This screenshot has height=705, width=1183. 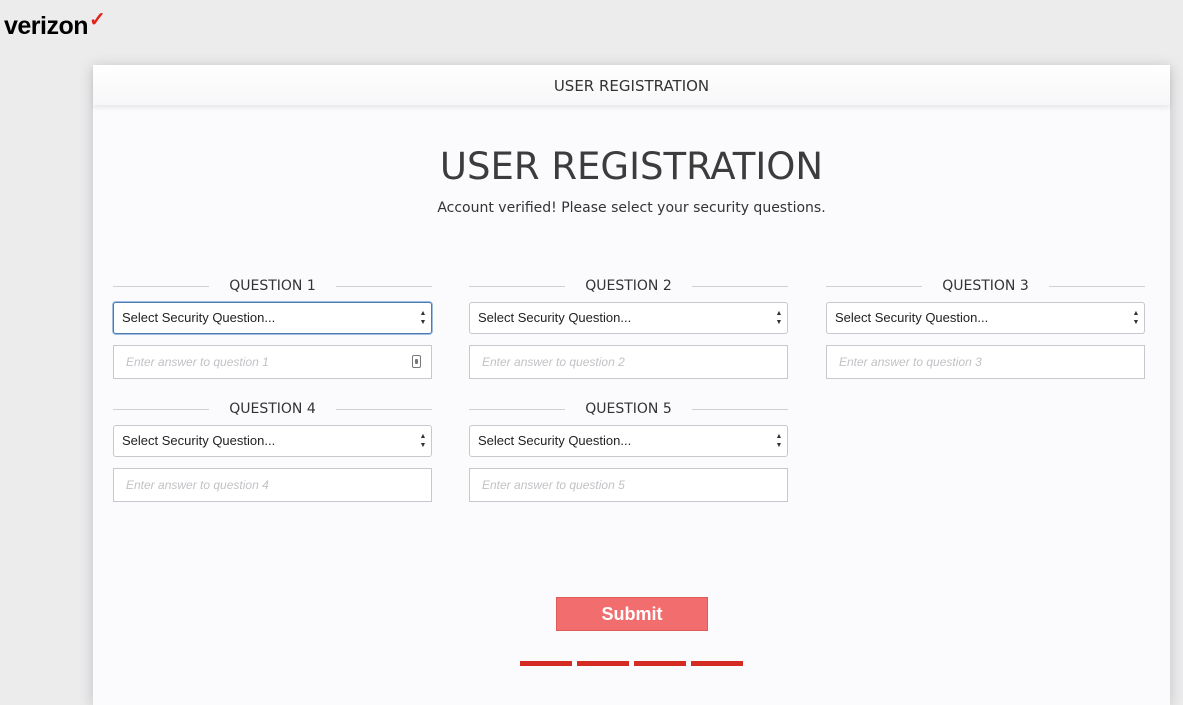 I want to click on question-4-label: QUESTION 4, so click(x=272, y=409).